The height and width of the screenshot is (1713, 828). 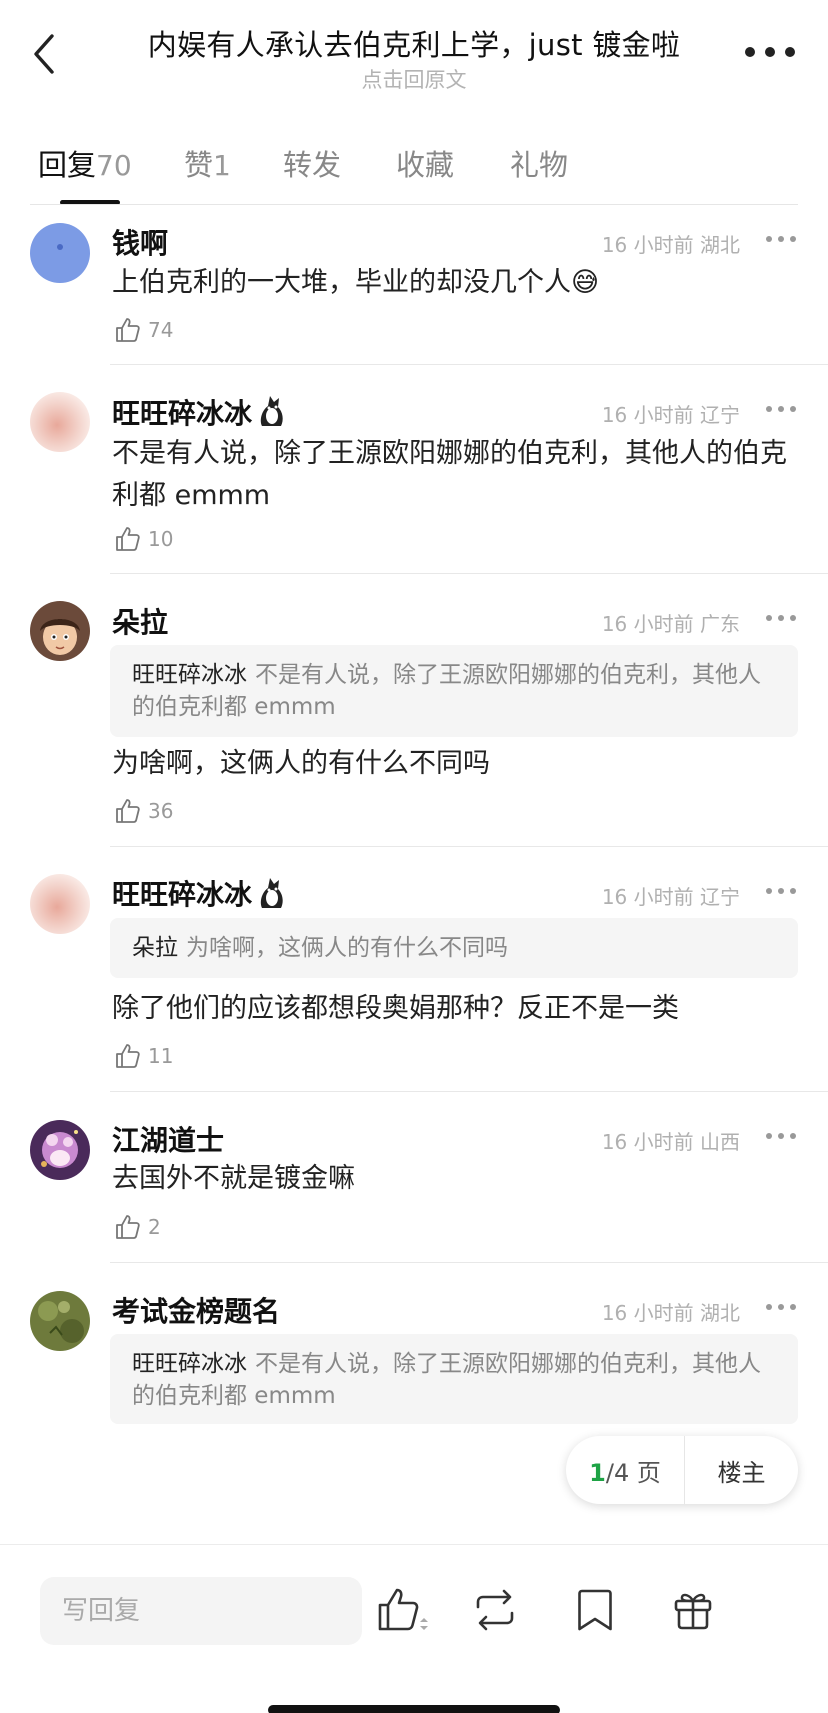 I want to click on comment-text: 为啥啊，这俩人的有什么不同吗, so click(x=301, y=763).